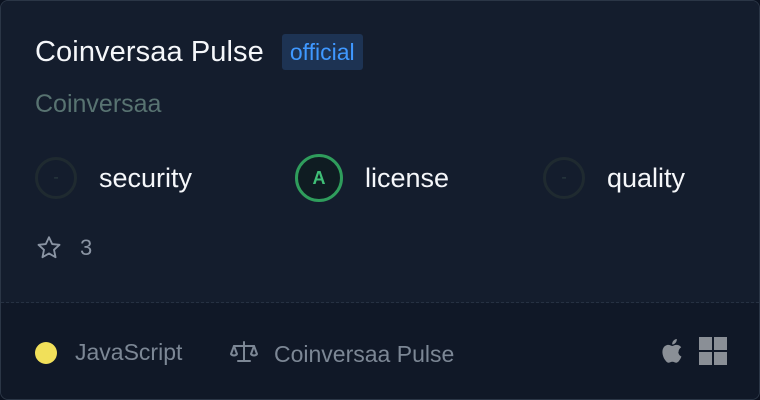 The height and width of the screenshot is (400, 760). Describe the element at coordinates (49, 248) in the screenshot. I see `star-icon` at that location.